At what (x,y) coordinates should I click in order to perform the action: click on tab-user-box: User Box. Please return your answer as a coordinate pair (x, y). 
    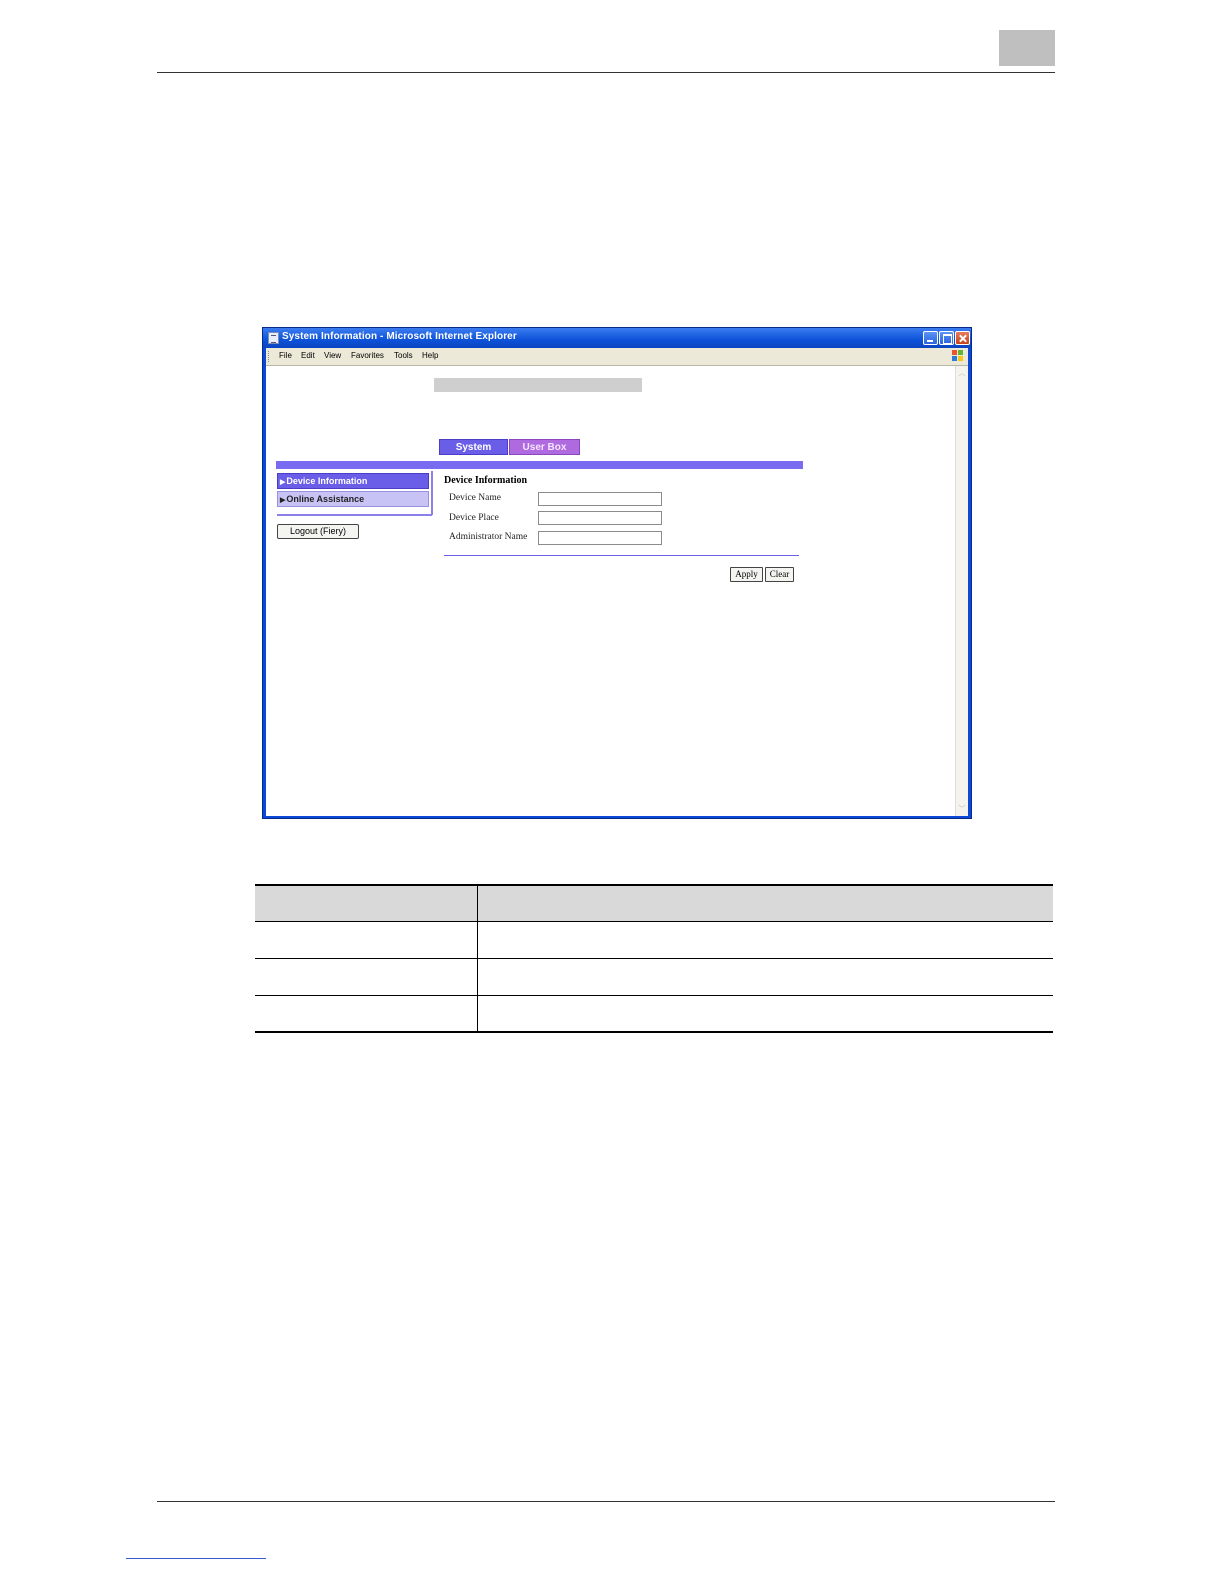
    Looking at the image, I should click on (544, 447).